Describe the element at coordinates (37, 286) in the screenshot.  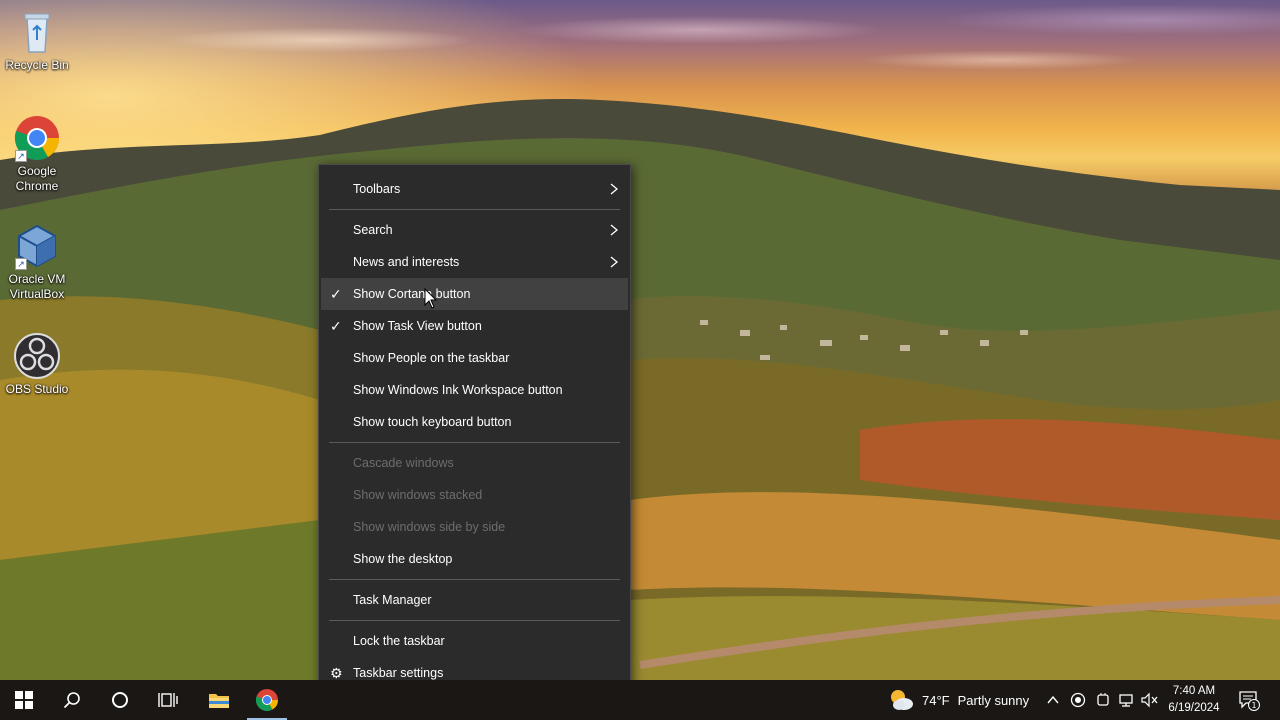
I see `desktop-icon-label: Oracle VM VirtualBox` at that location.